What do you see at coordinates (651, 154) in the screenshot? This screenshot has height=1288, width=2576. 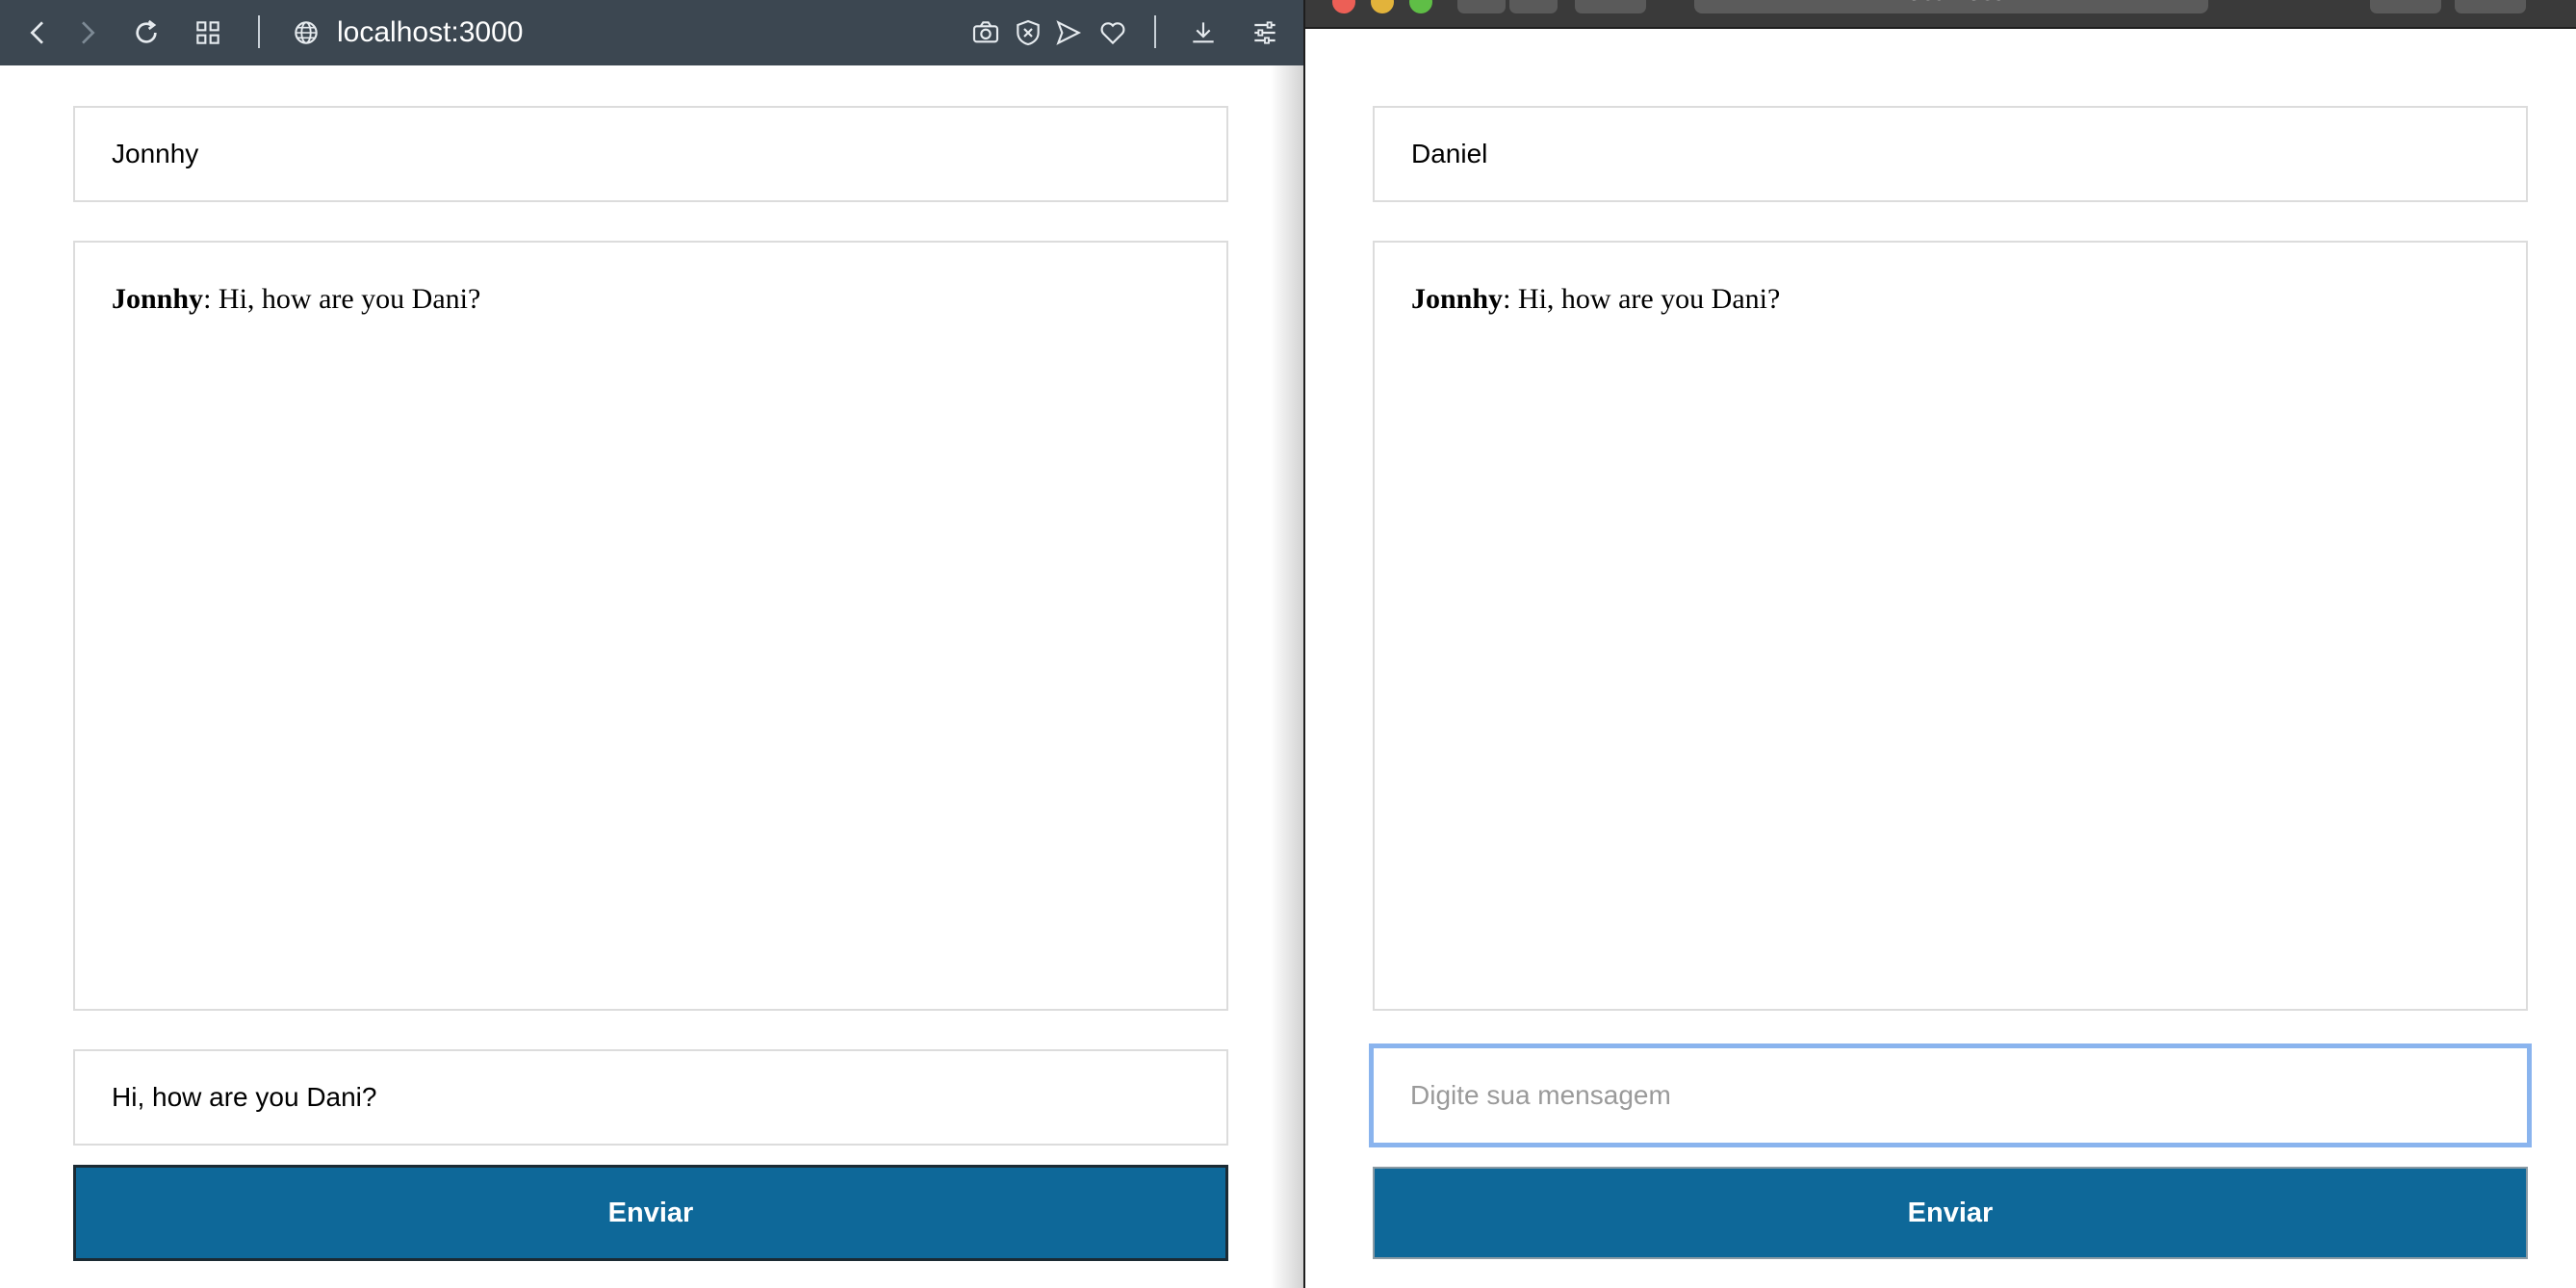 I see `name-input: Jonnhy` at bounding box center [651, 154].